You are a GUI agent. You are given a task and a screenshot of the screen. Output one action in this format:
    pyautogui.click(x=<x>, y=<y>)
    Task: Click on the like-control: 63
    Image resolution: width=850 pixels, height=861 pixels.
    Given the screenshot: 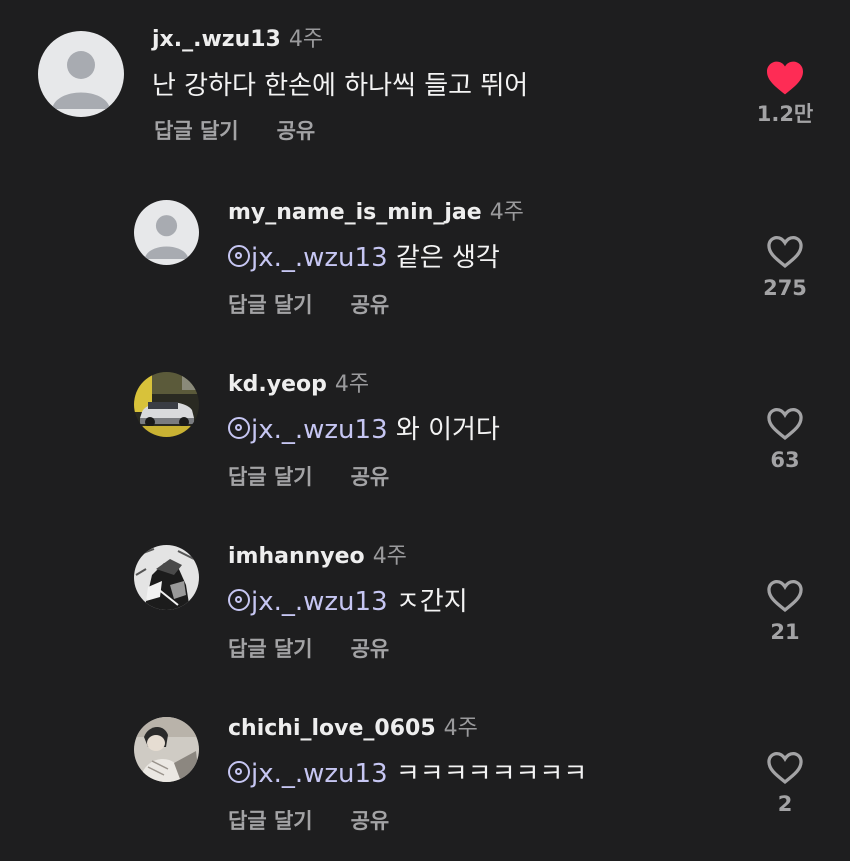 What is the action you would take?
    pyautogui.click(x=785, y=439)
    